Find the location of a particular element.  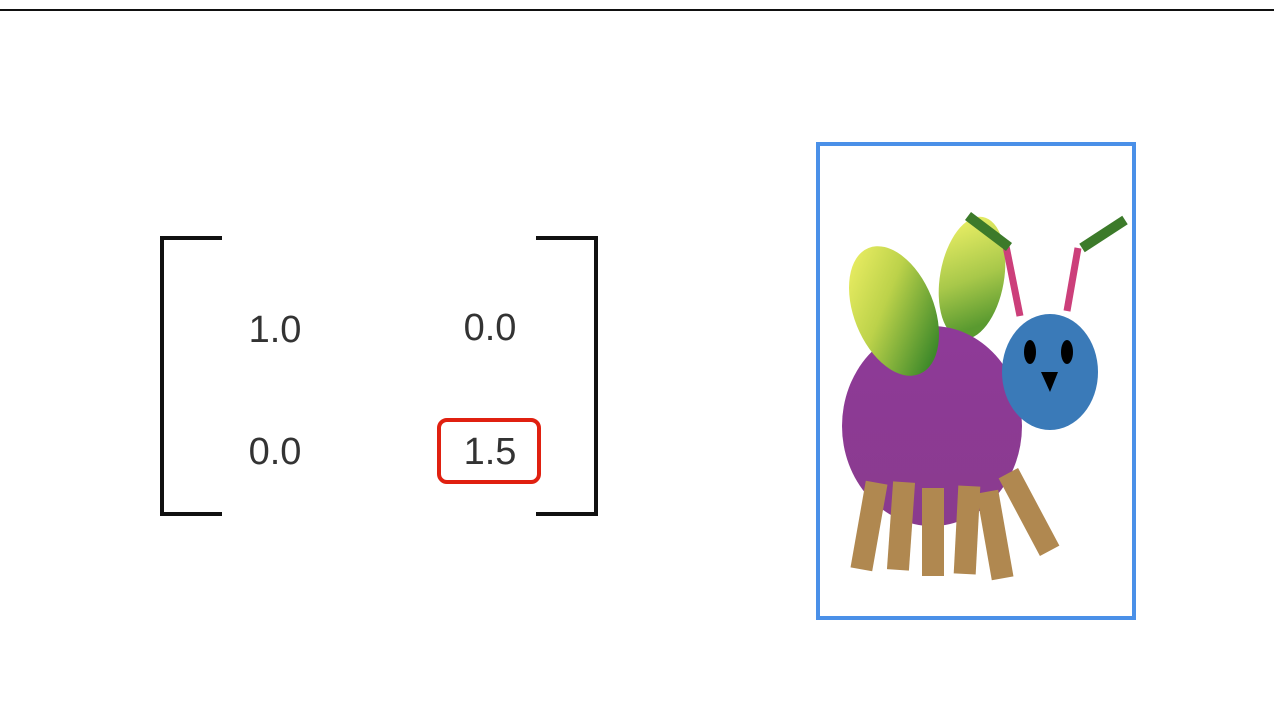

right-antenna-tip is located at coordinates (1103, 234).